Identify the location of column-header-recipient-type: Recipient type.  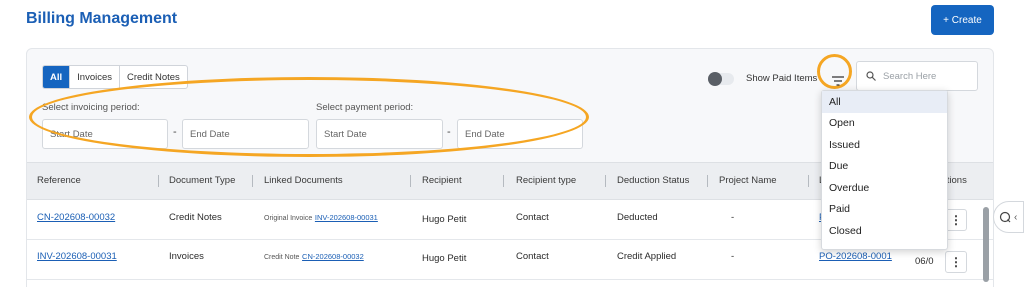
(546, 180).